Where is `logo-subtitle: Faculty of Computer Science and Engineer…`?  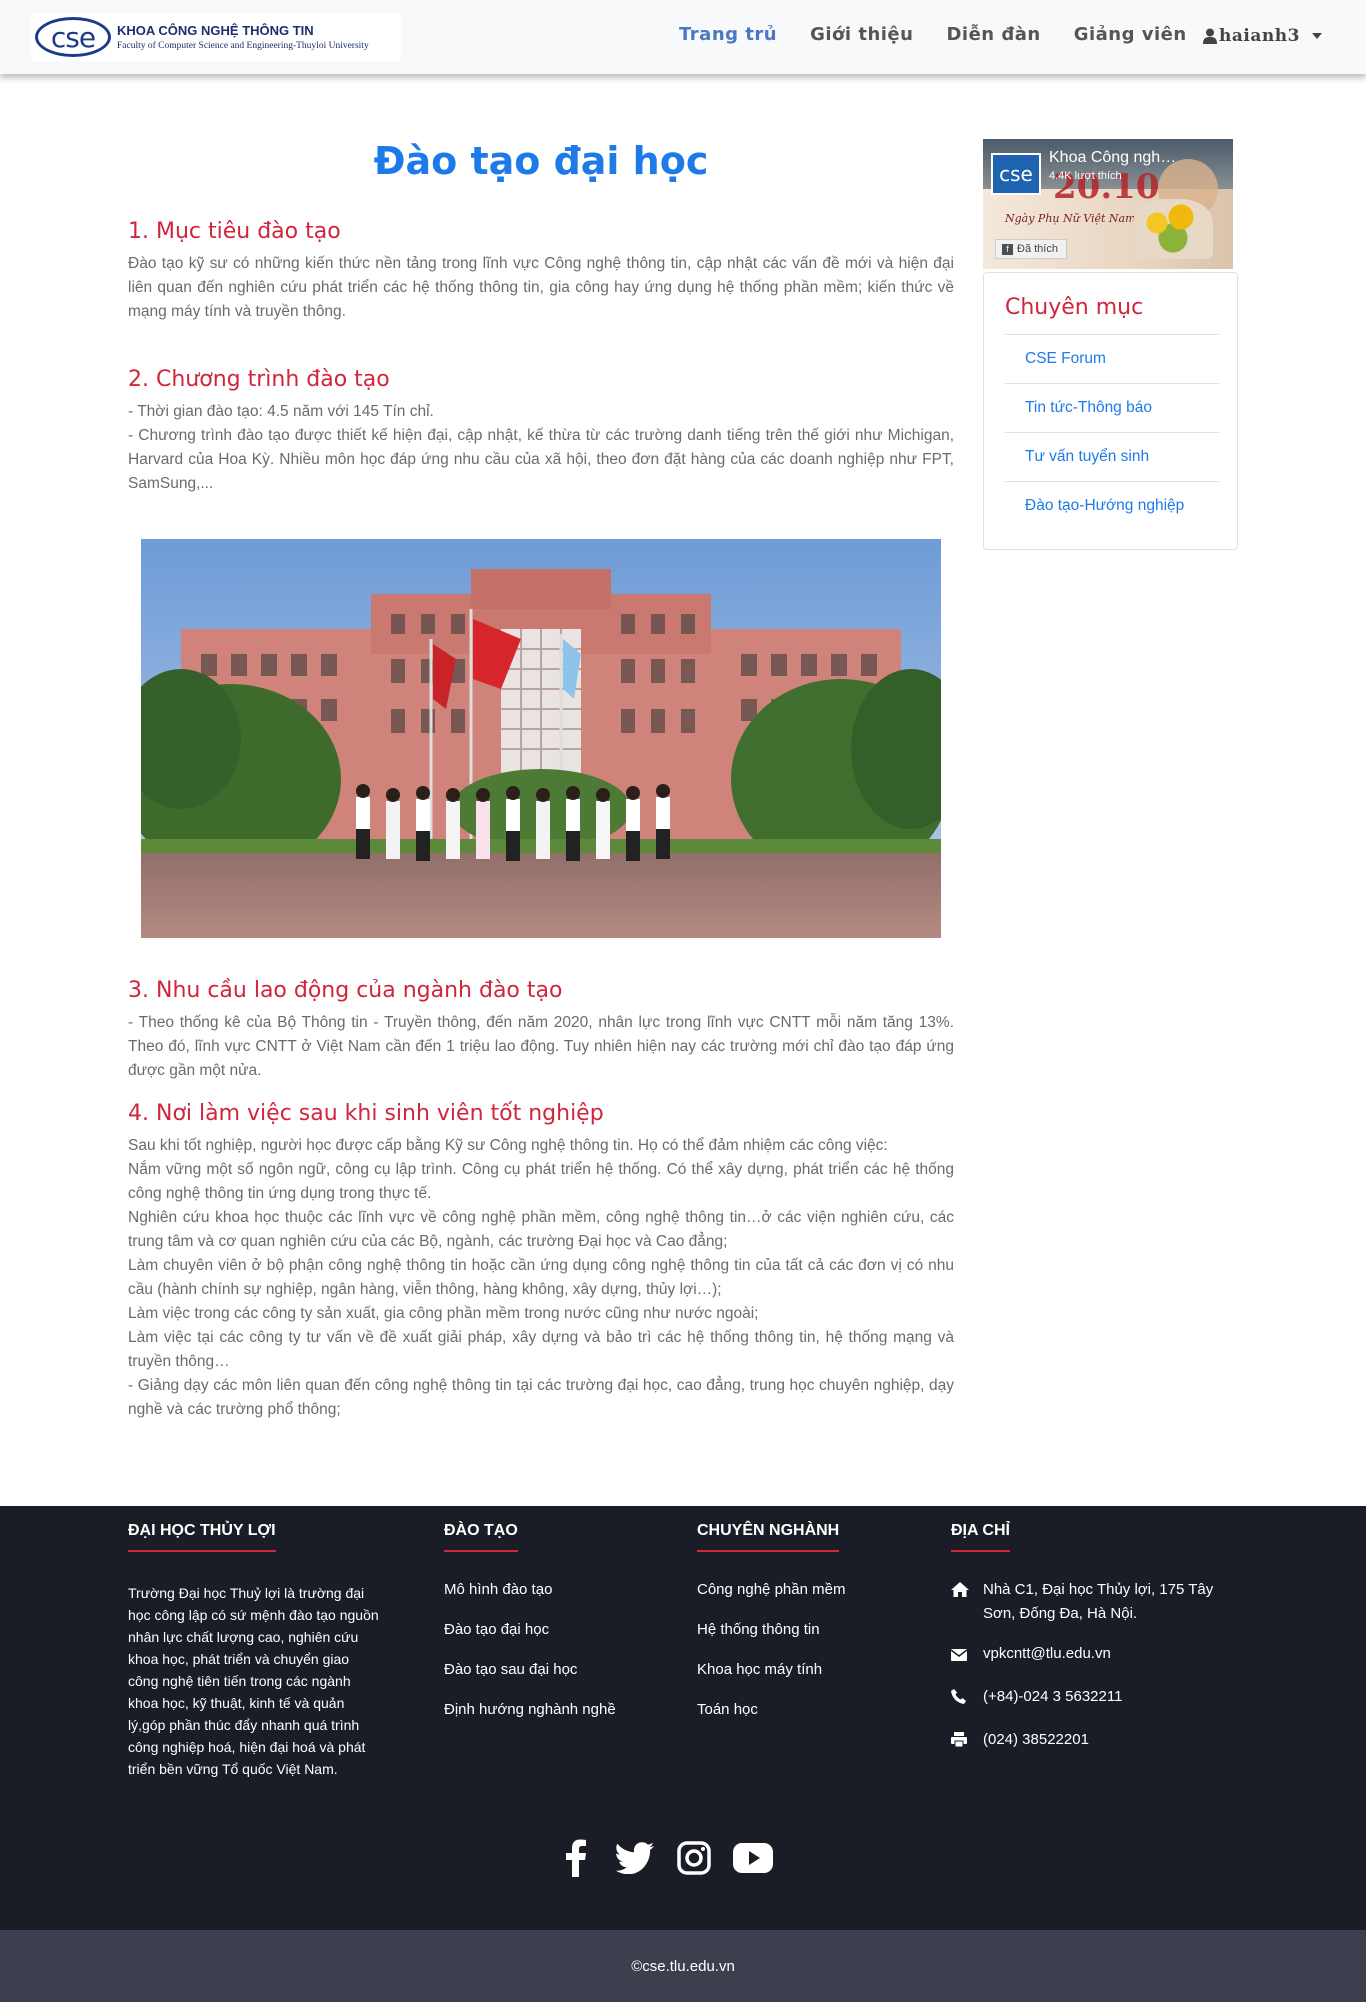
logo-subtitle: Faculty of Computer Science and Engineer… is located at coordinates (243, 46).